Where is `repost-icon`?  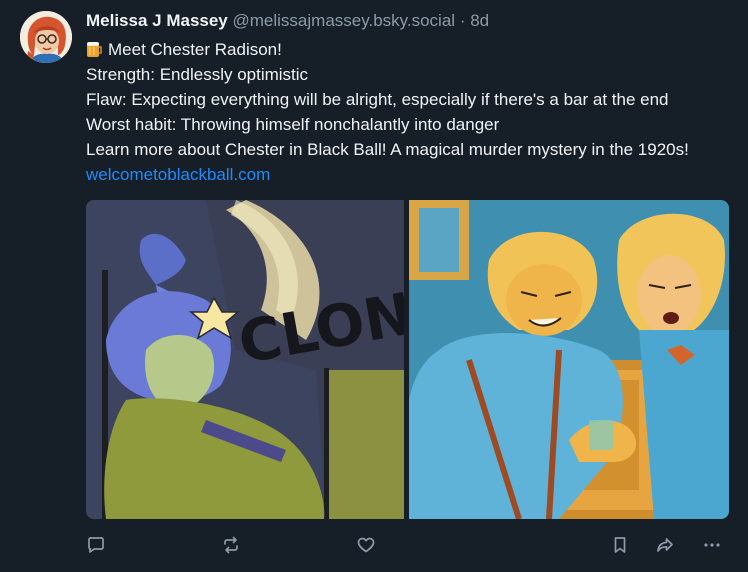
repost-icon is located at coordinates (231, 545).